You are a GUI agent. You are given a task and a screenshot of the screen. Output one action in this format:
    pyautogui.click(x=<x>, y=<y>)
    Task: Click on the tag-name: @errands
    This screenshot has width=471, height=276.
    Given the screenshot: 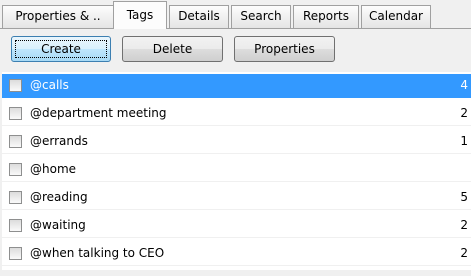 What is the action you would take?
    pyautogui.click(x=59, y=141)
    